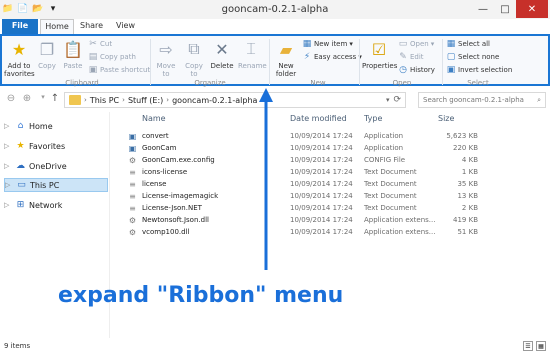 The image size is (550, 354). I want to click on view-switcher: ☰ ▦, so click(534, 346).